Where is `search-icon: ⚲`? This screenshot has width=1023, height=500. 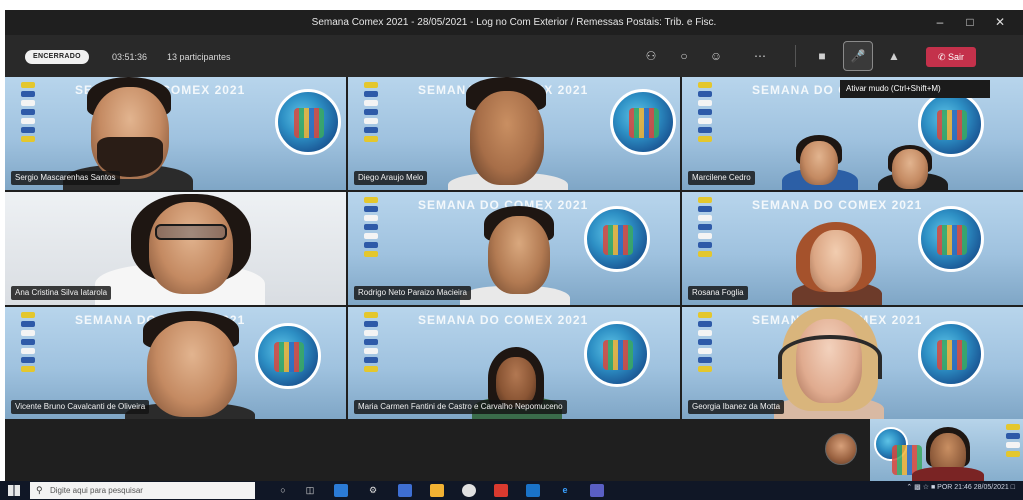
search-icon: ⚲ is located at coordinates (39, 490).